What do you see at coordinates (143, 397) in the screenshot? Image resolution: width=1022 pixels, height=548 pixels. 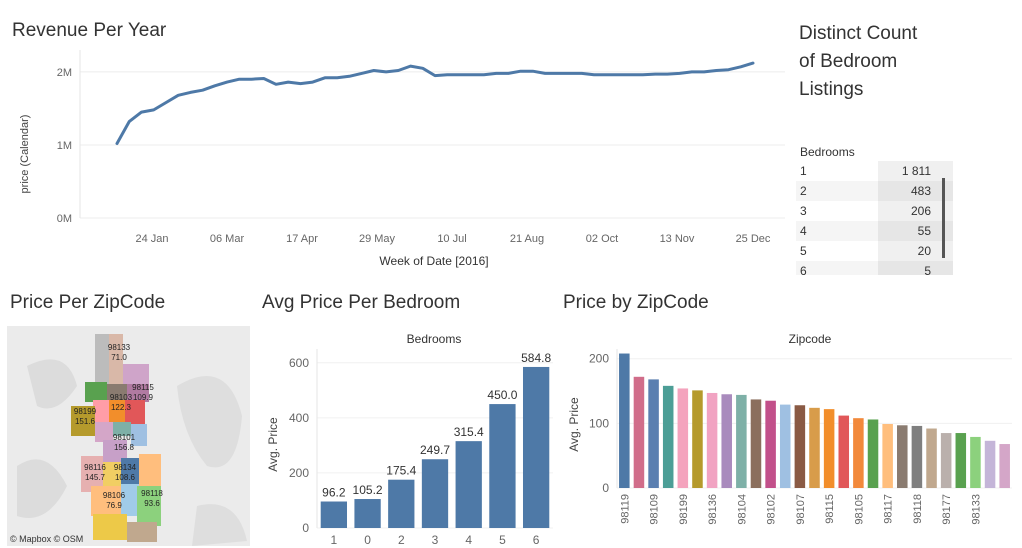 I see `map-price-label: 109.9` at bounding box center [143, 397].